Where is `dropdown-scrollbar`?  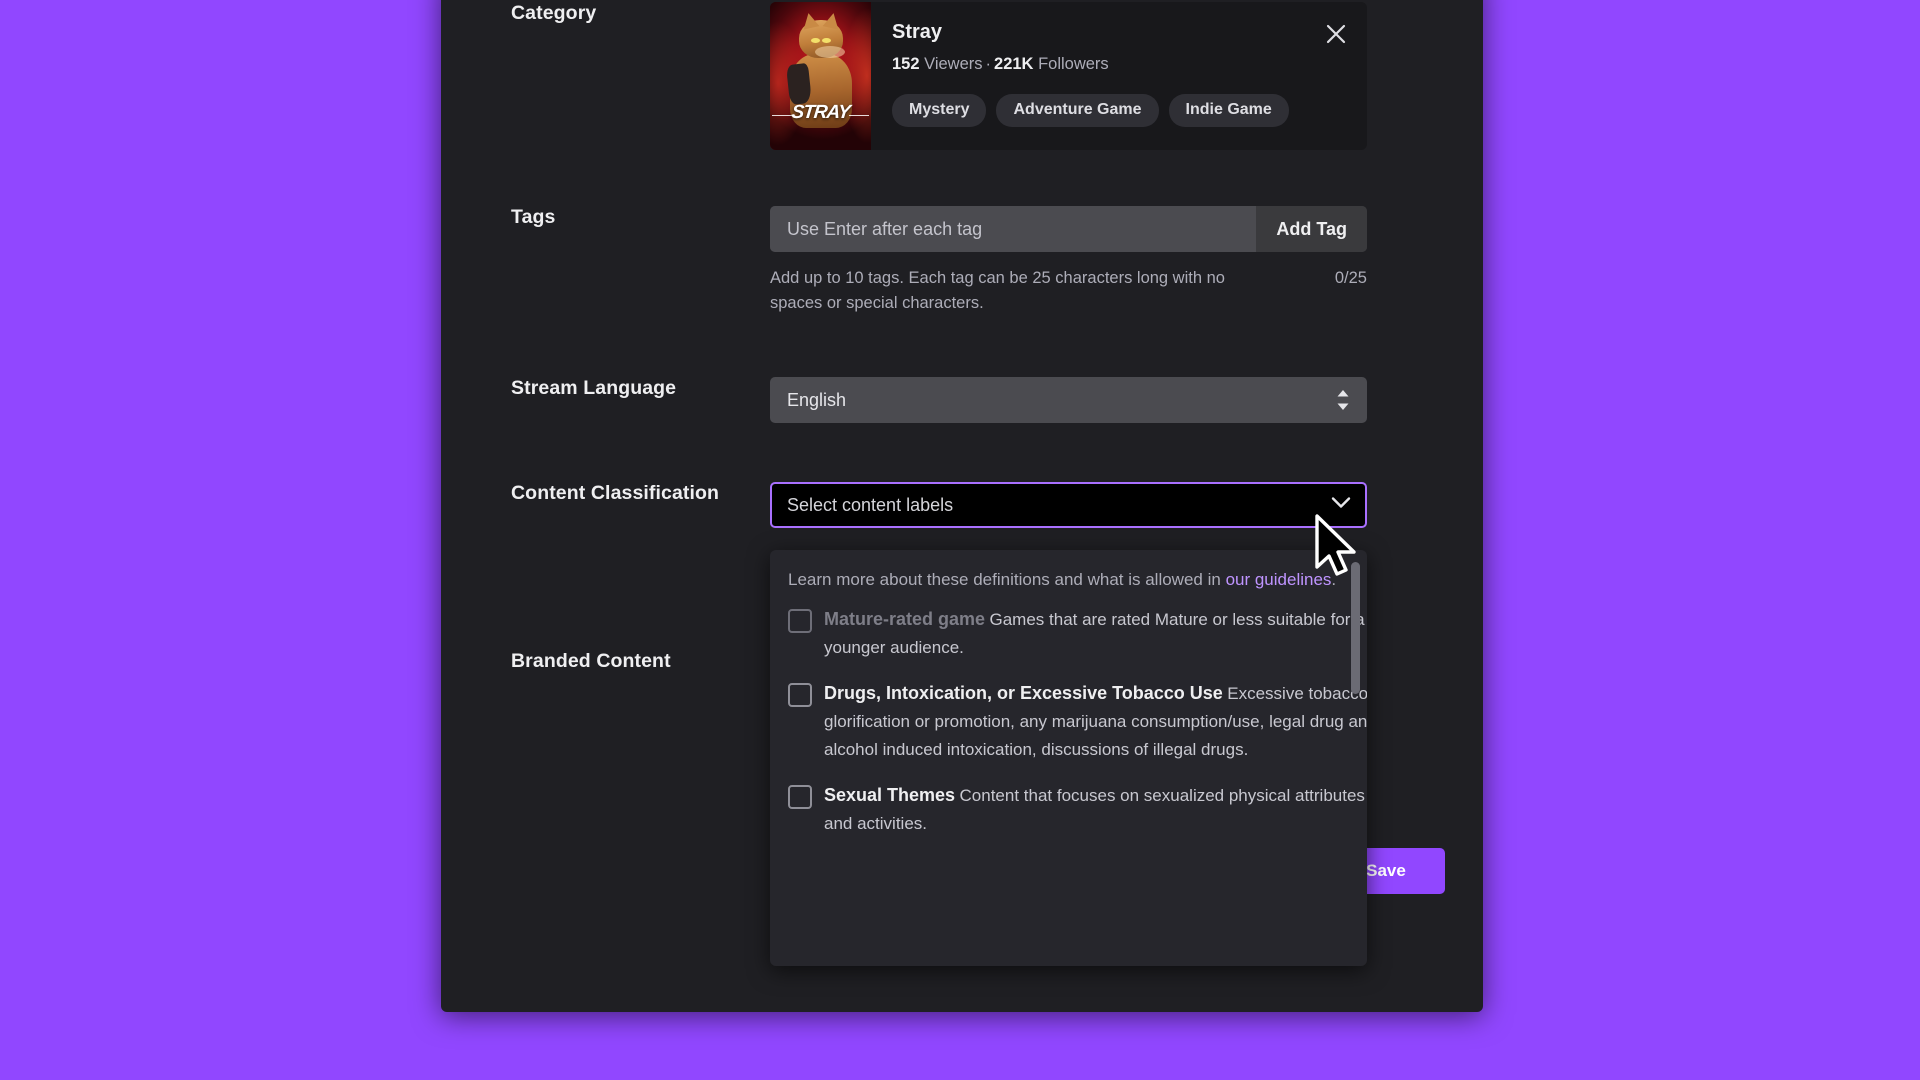
dropdown-scrollbar is located at coordinates (1355, 758).